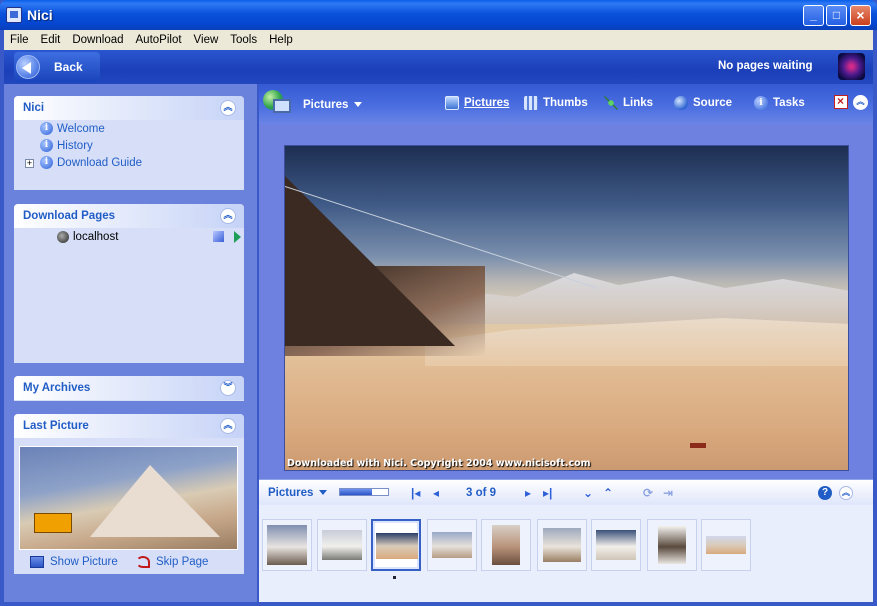  What do you see at coordinates (100, 162) in the screenshot?
I see `link-download-guide-label: Download Guide` at bounding box center [100, 162].